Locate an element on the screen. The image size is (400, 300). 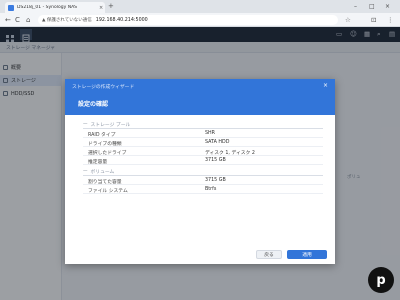
browser-menu-icon: ⋮ is located at coordinates (390, 20).